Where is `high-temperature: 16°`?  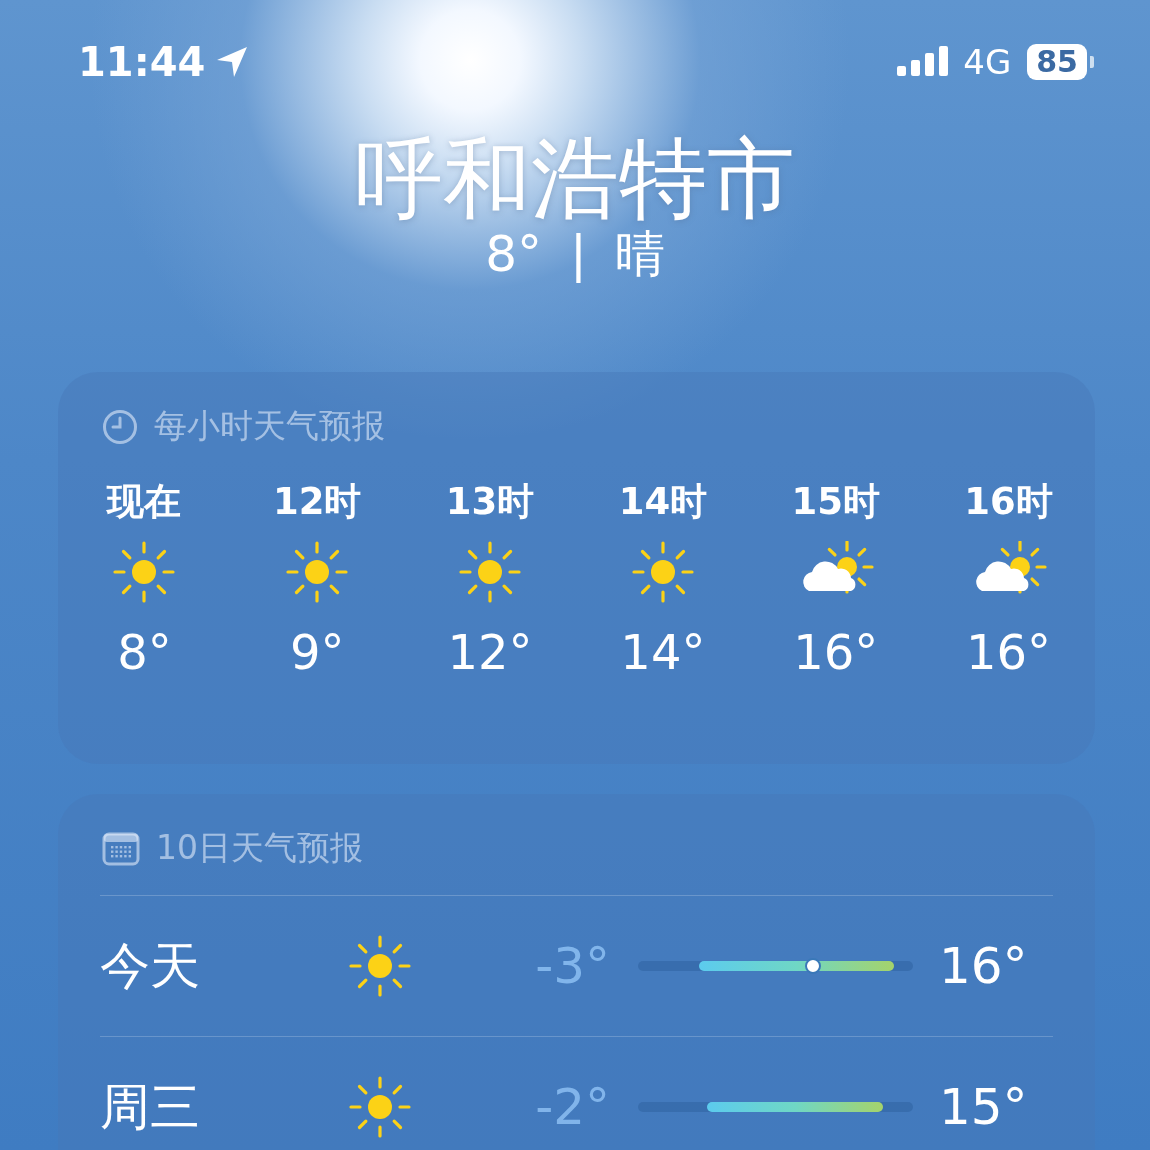
high-temperature: 16° is located at coordinates (983, 966).